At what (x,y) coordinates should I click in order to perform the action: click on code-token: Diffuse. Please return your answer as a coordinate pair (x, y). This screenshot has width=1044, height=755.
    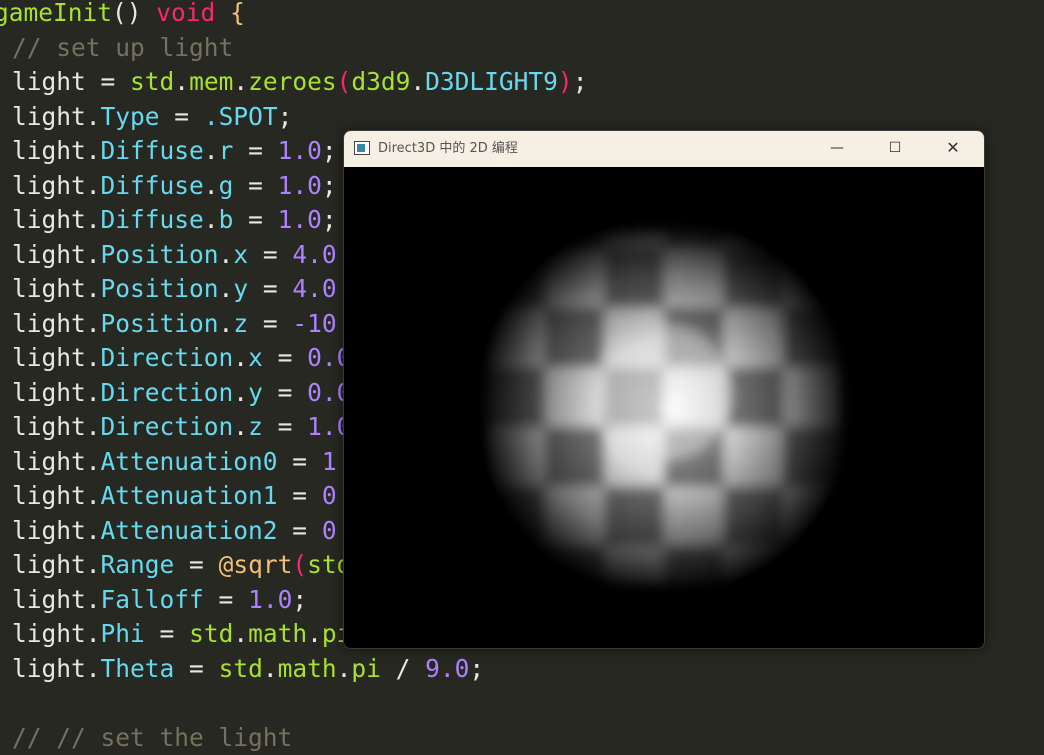
    Looking at the image, I should click on (152, 185).